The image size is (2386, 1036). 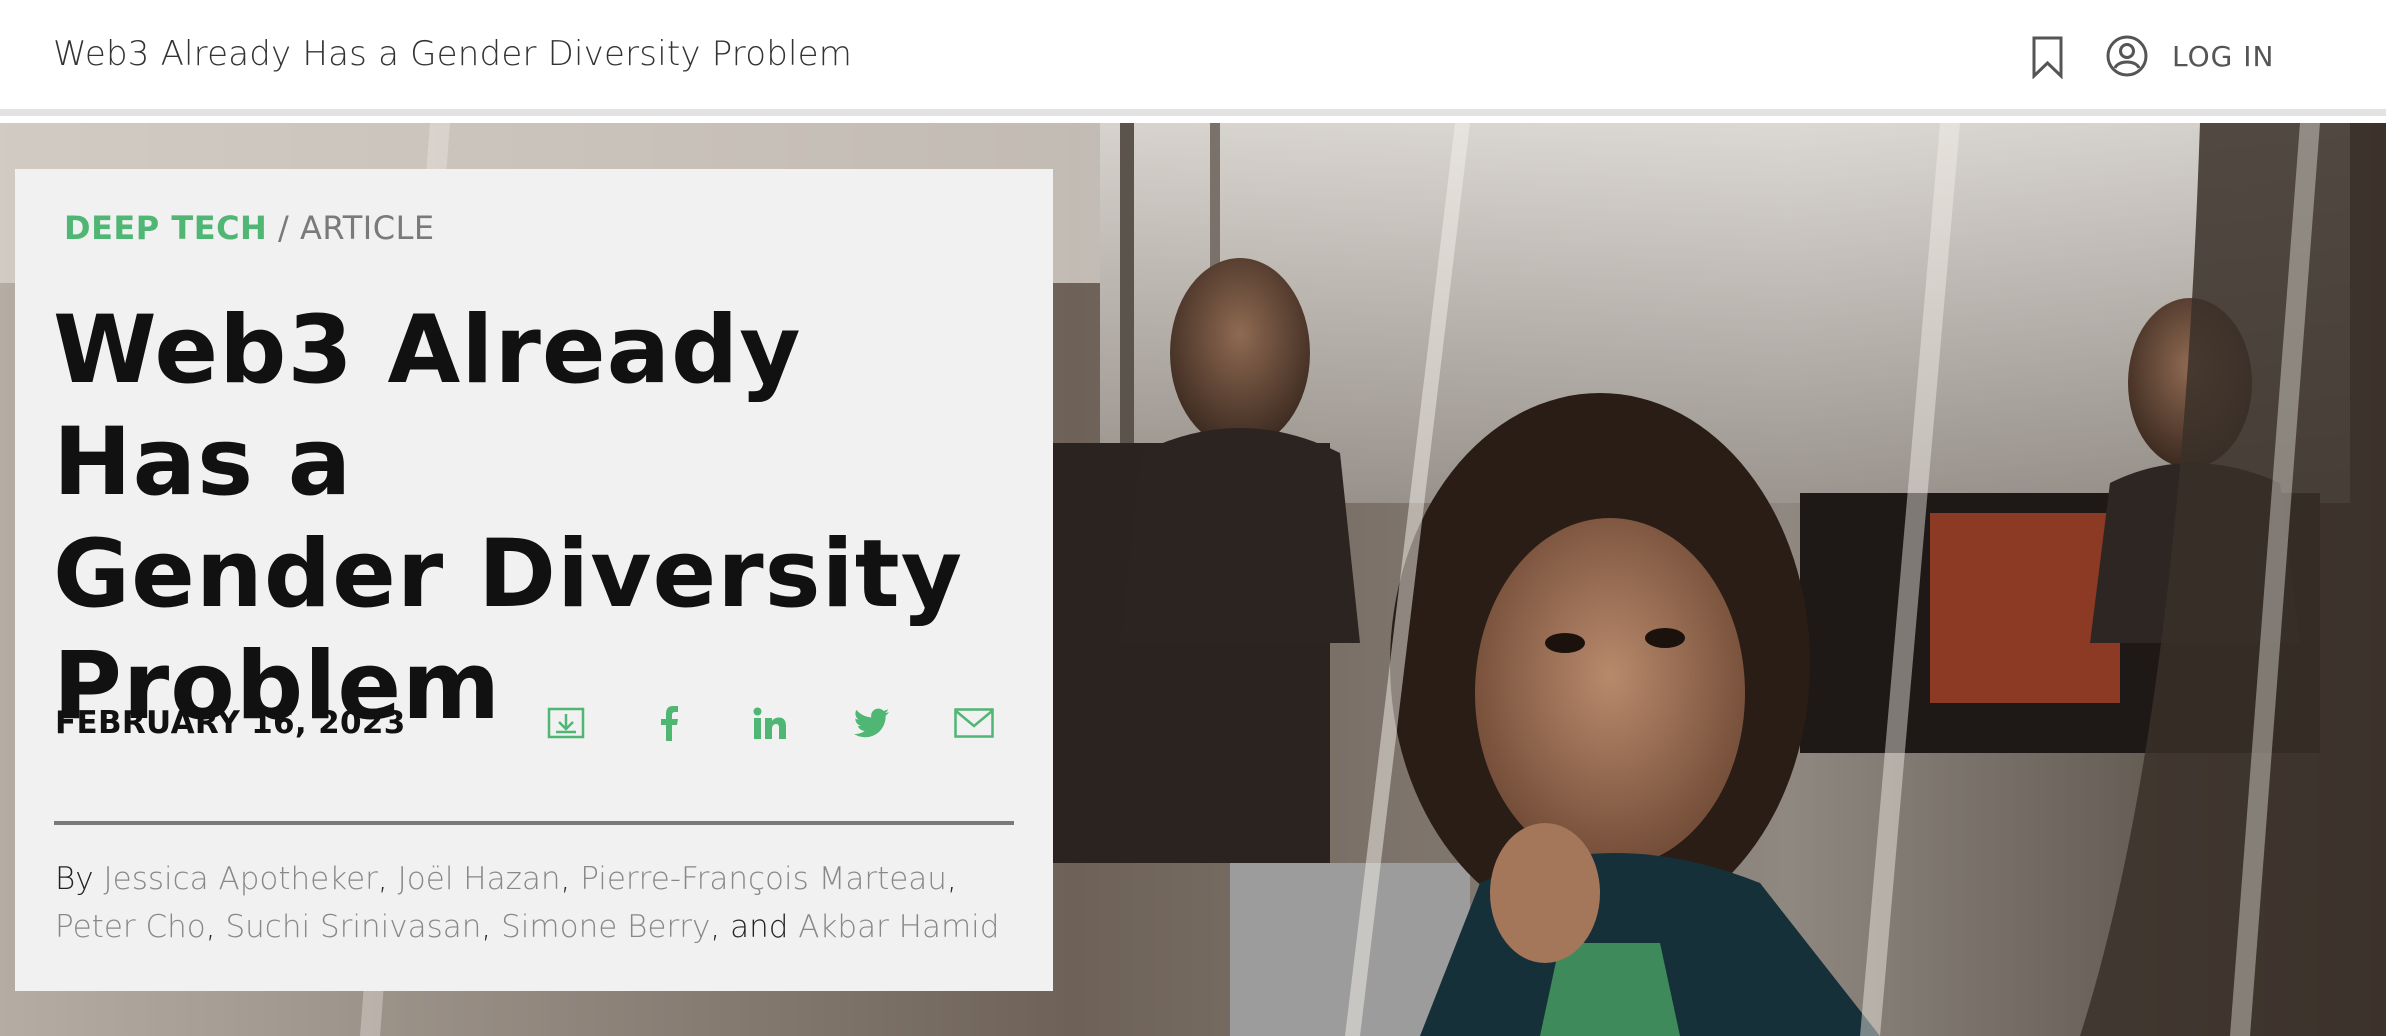 I want to click on article-eyebrow: DEEP TECH / ARTICLE, so click(x=249, y=228).